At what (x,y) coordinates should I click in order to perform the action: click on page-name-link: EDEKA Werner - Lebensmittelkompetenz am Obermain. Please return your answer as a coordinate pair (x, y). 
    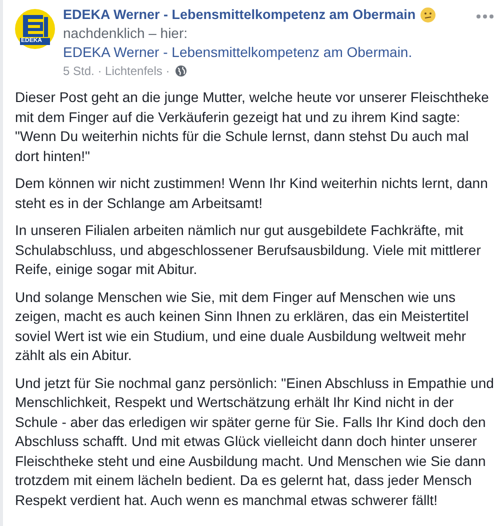
    Looking at the image, I should click on (239, 14).